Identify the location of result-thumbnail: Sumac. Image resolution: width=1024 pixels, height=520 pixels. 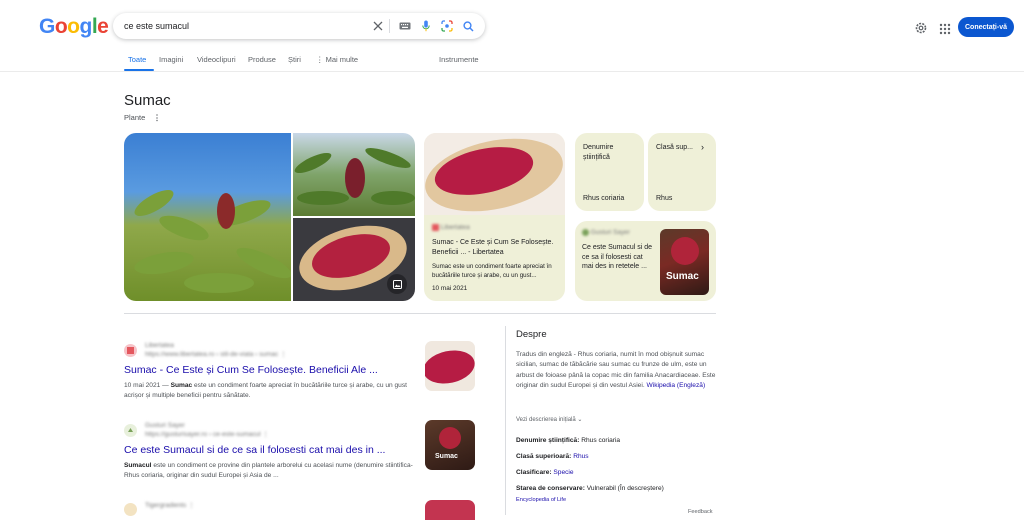
(450, 445).